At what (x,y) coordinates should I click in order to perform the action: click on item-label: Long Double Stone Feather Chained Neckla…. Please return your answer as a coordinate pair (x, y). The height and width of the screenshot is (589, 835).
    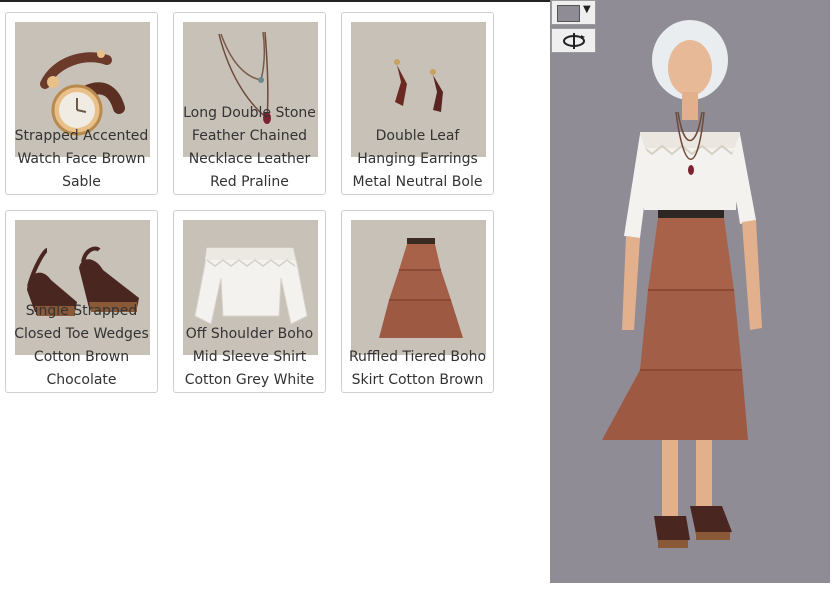
    Looking at the image, I should click on (249, 147).